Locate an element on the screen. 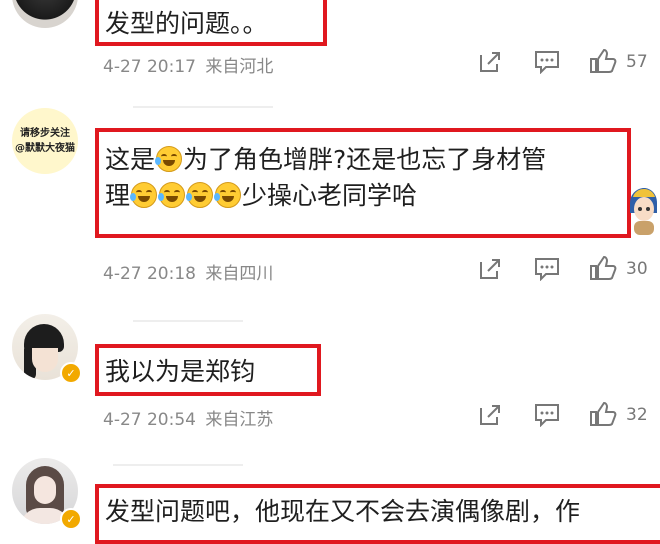  highlighted-comment-text: 发型问题吧，他现在又不会去演偶像剧，作 is located at coordinates (377, 514).